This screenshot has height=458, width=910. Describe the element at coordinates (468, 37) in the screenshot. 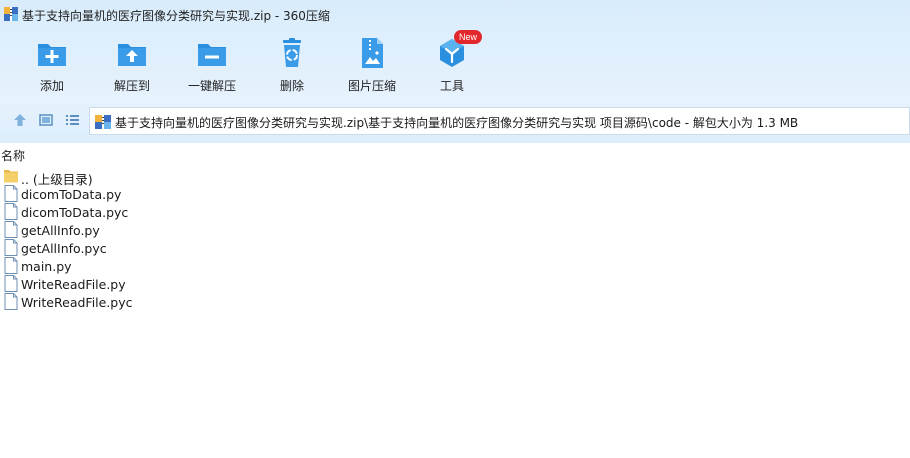

I see `new-badge: New` at that location.